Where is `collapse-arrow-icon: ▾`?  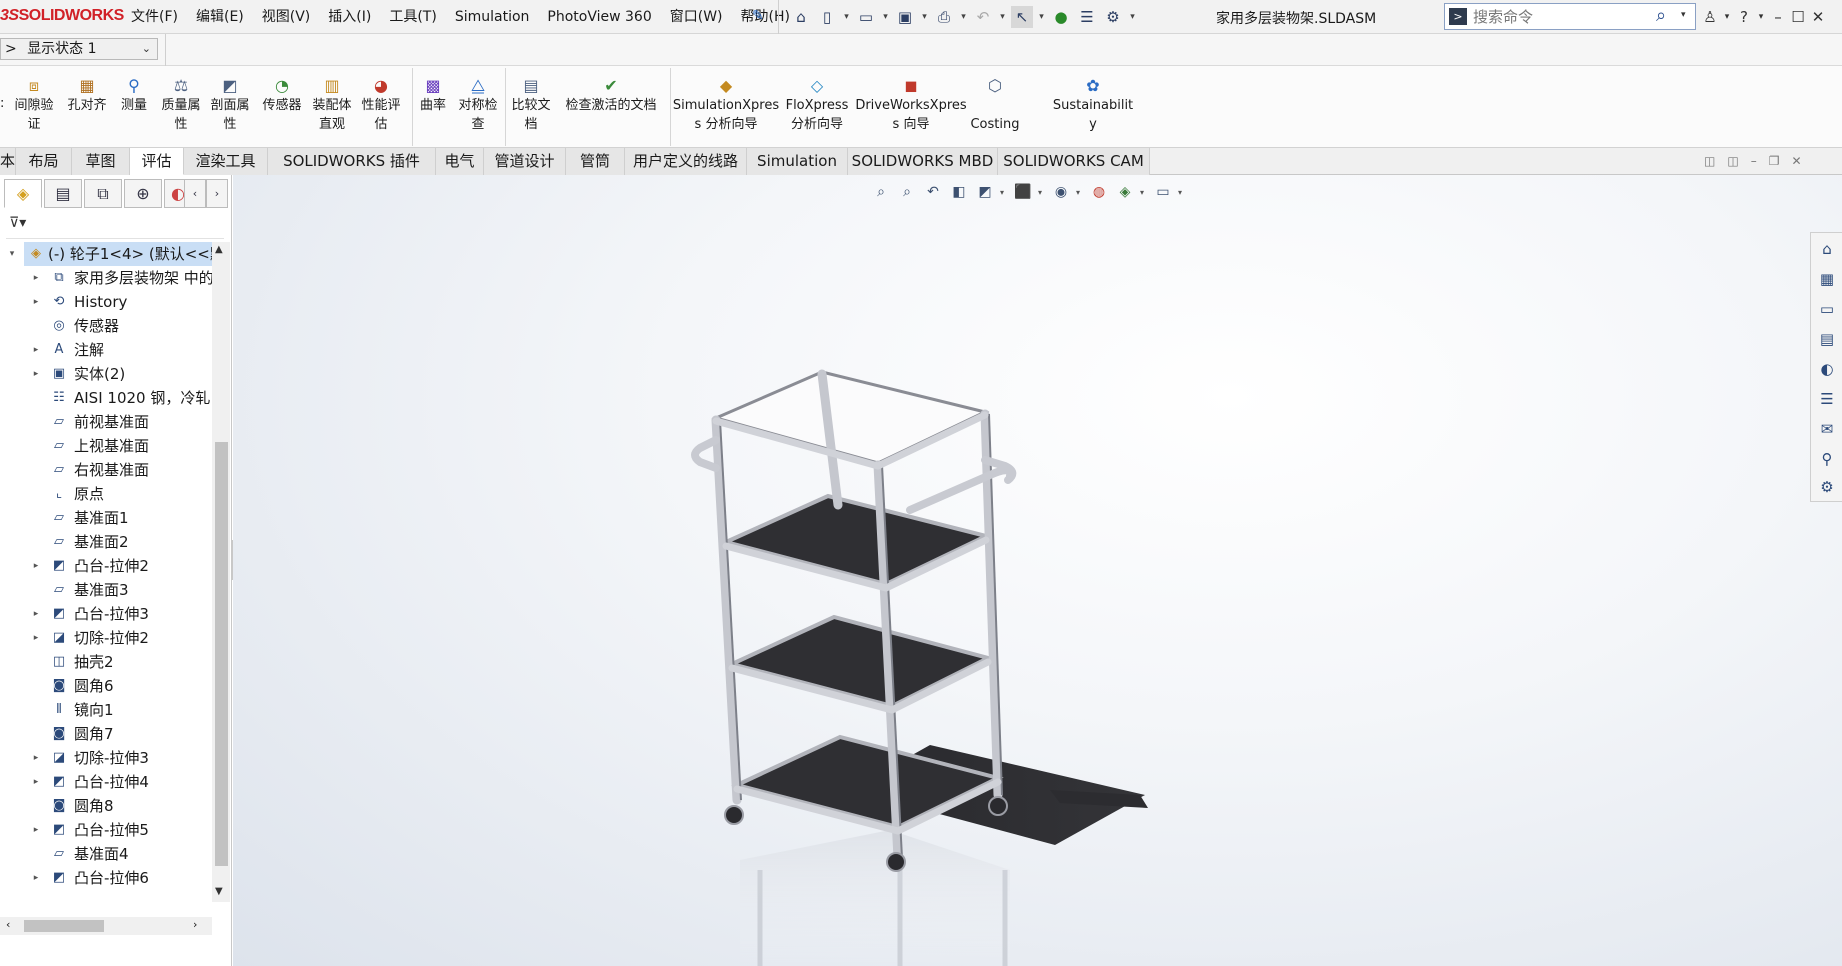 collapse-arrow-icon: ▾ is located at coordinates (12, 254).